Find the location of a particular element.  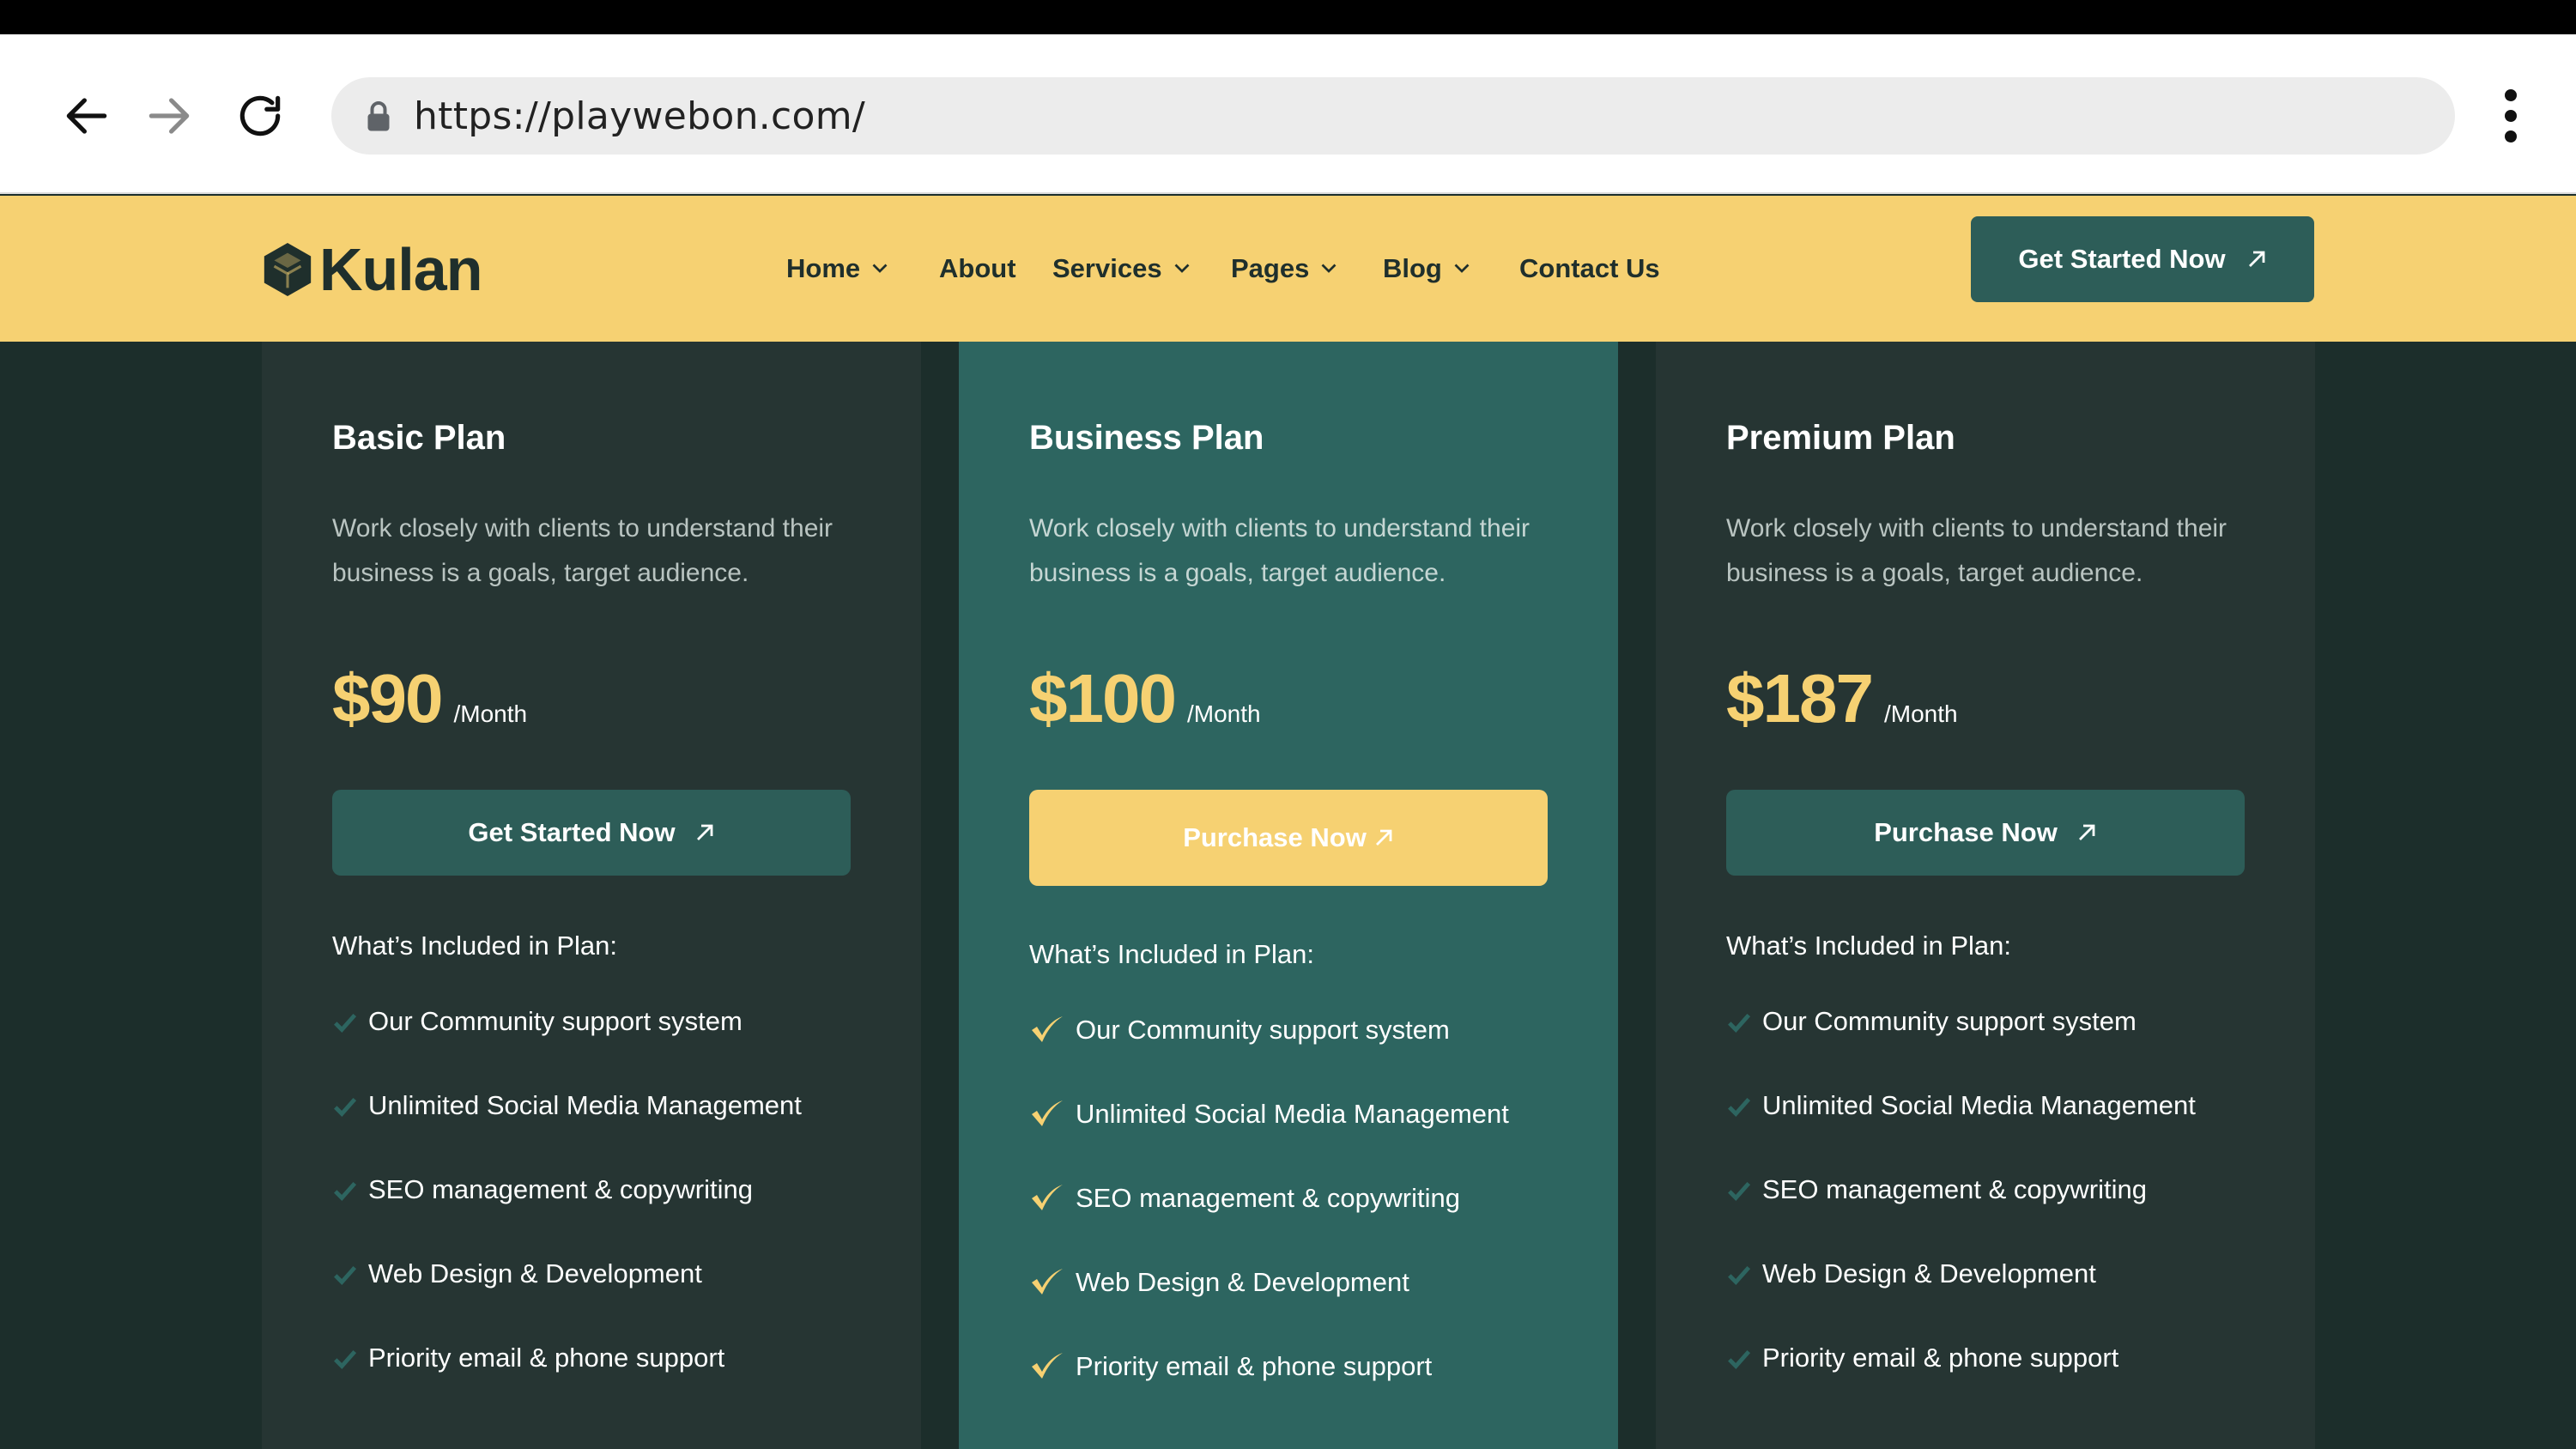

back-button is located at coordinates (86, 116).